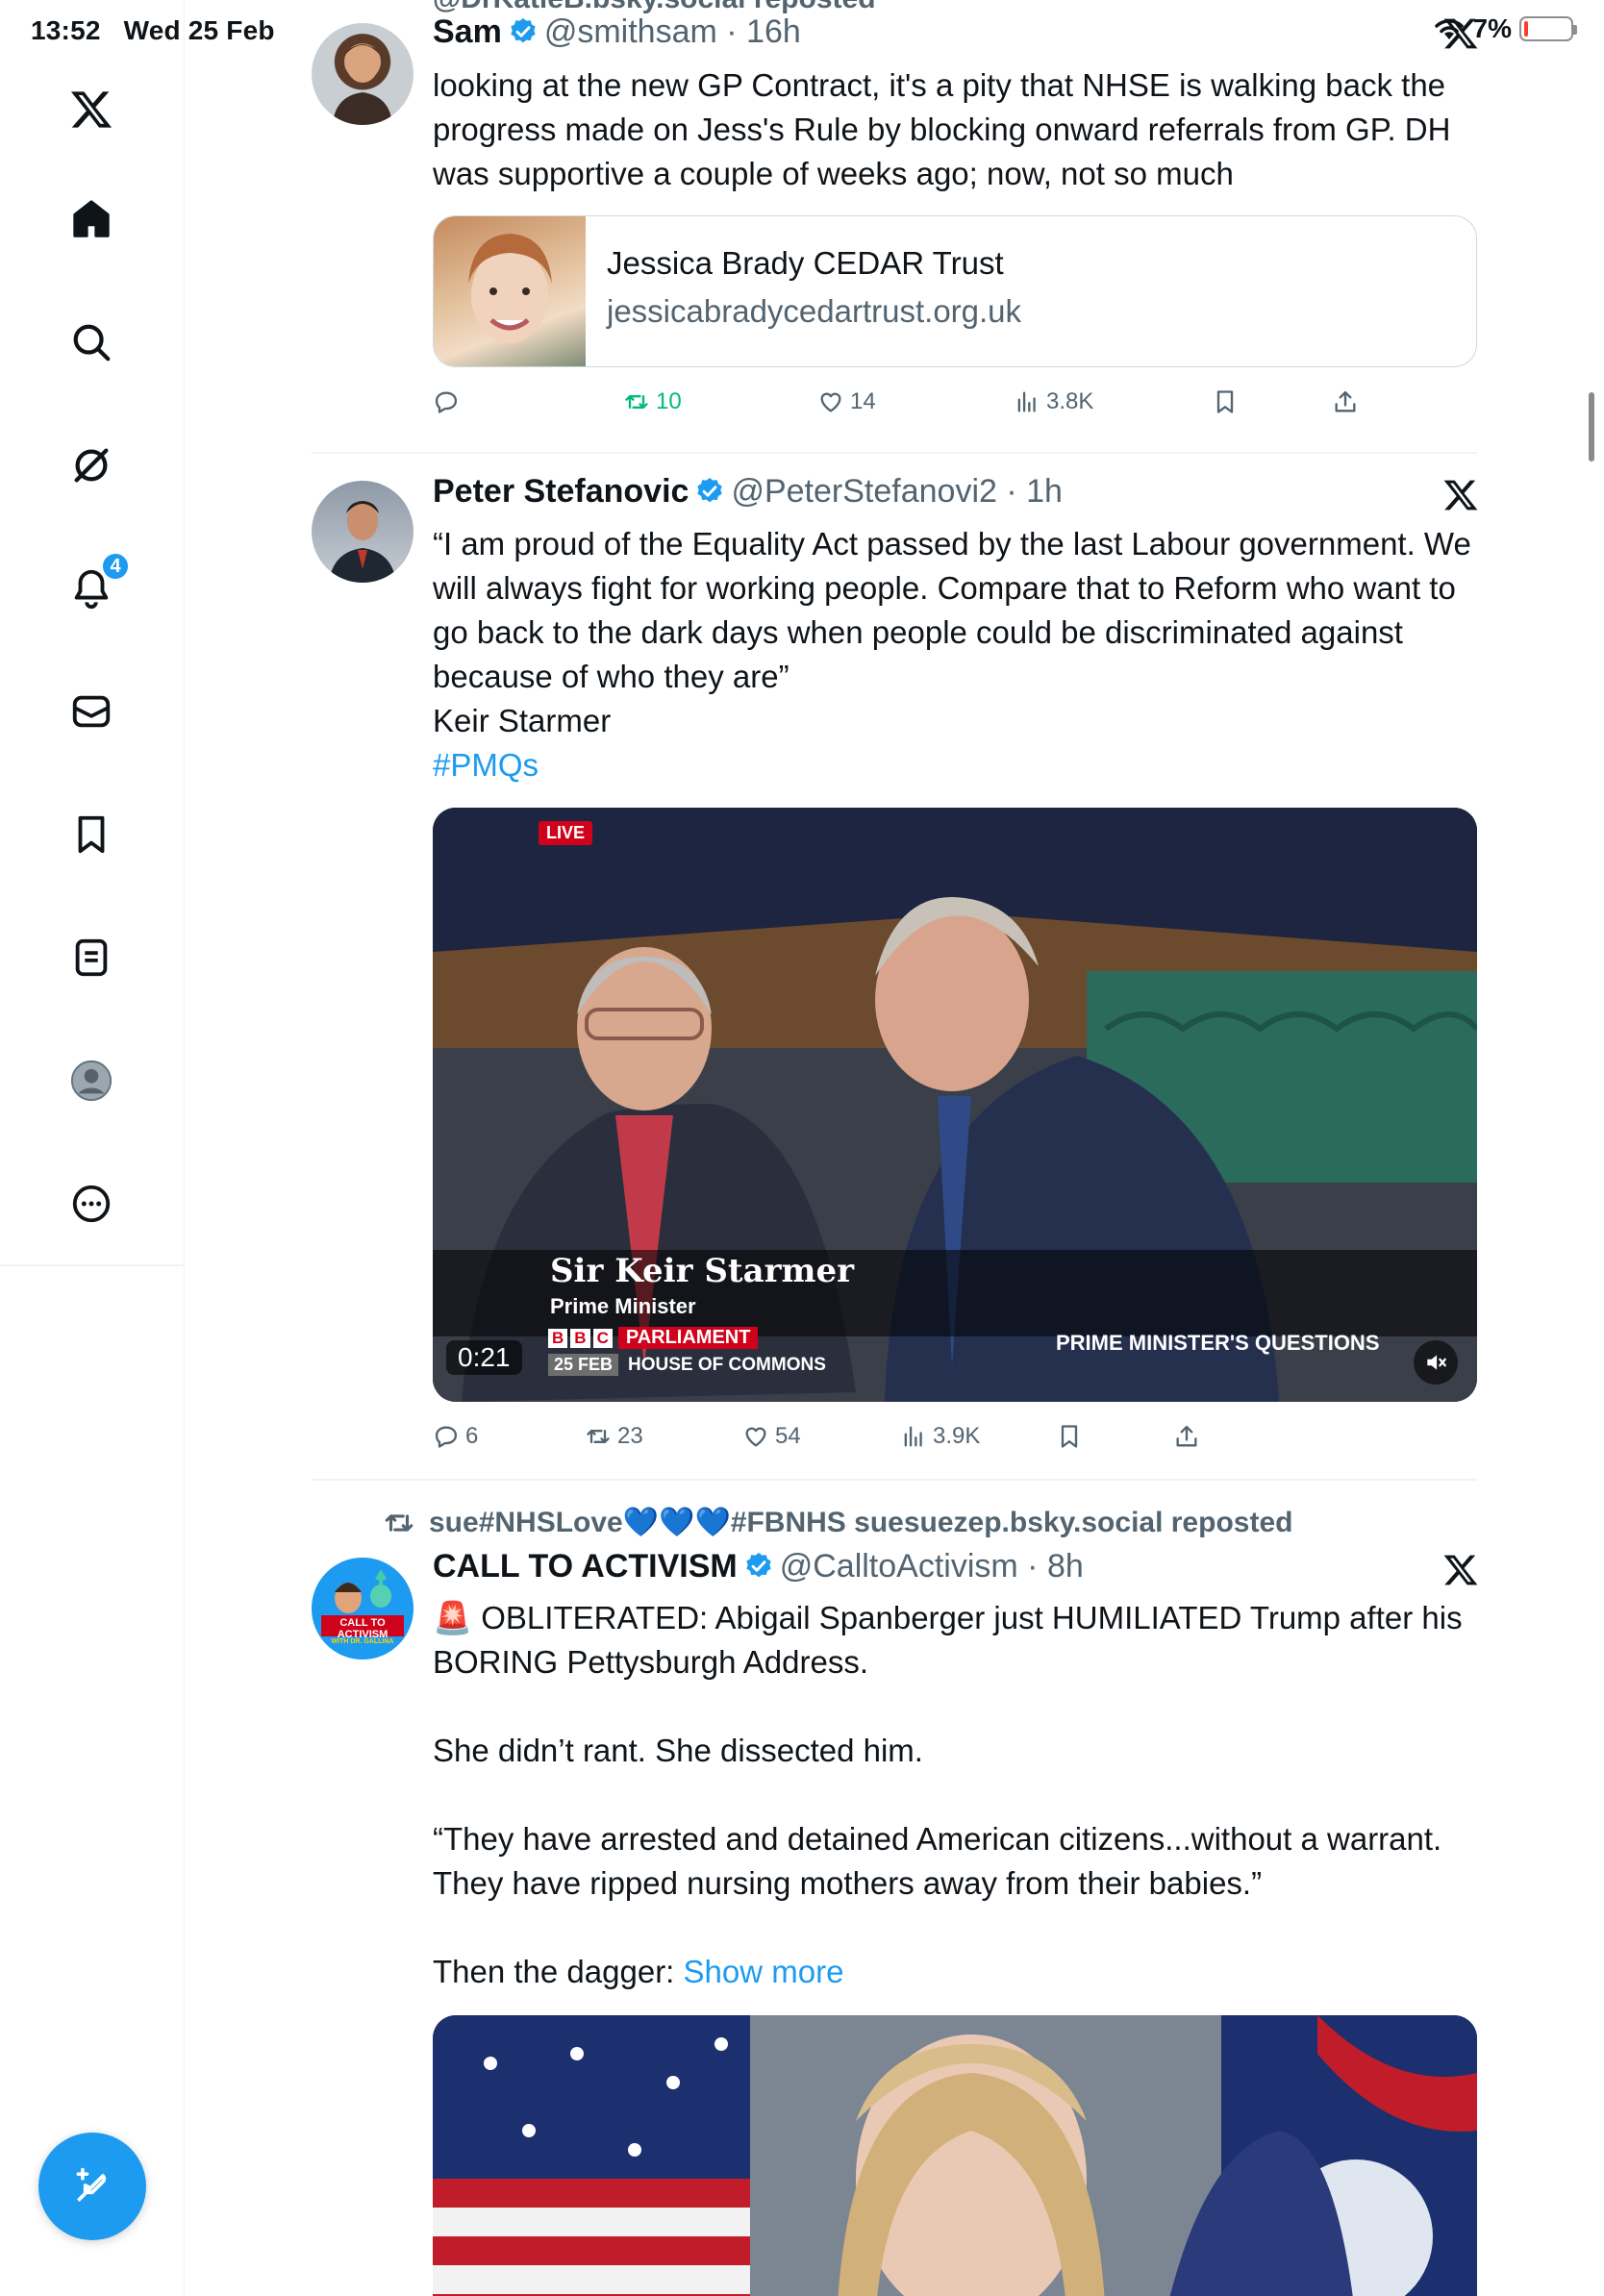 The image size is (1604, 2296). What do you see at coordinates (472, 1436) in the screenshot?
I see `reply-count: 6` at bounding box center [472, 1436].